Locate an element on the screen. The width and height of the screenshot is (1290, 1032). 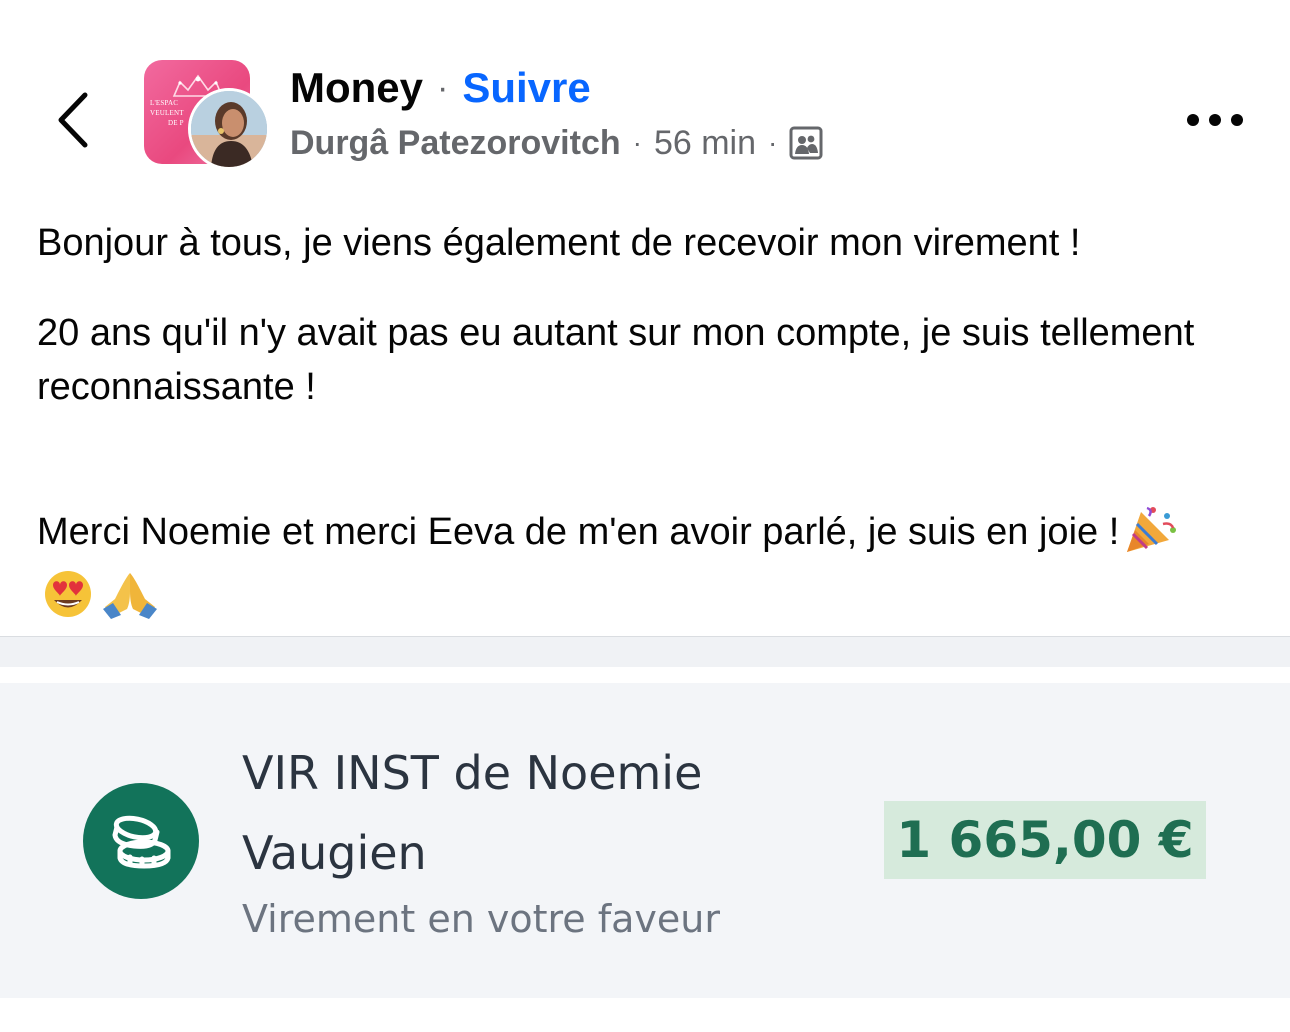
author-photo-icon is located at coordinates (229, 129).